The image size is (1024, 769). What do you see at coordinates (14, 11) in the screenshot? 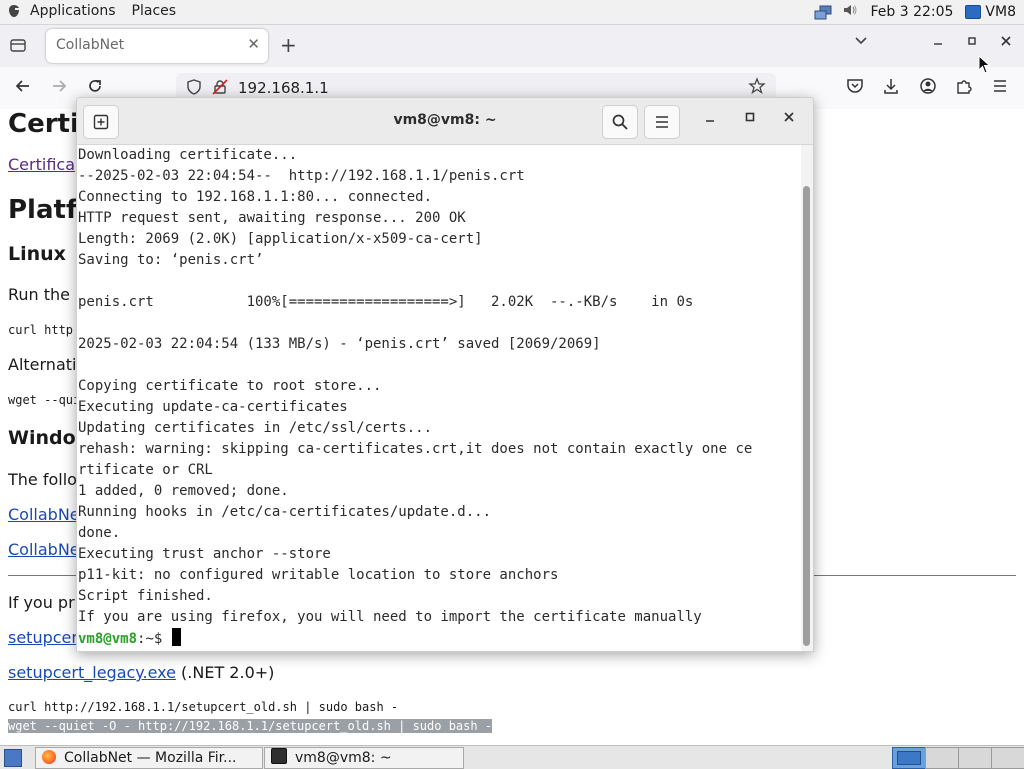
I see `applications-menu-icon` at bounding box center [14, 11].